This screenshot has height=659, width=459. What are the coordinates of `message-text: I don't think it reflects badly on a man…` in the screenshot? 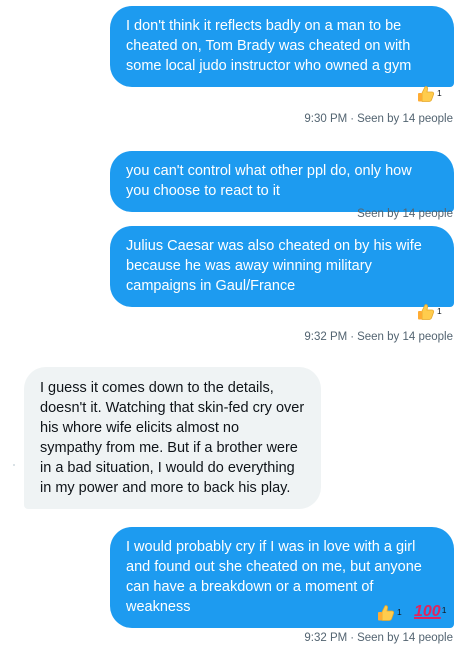 It's located at (269, 46).